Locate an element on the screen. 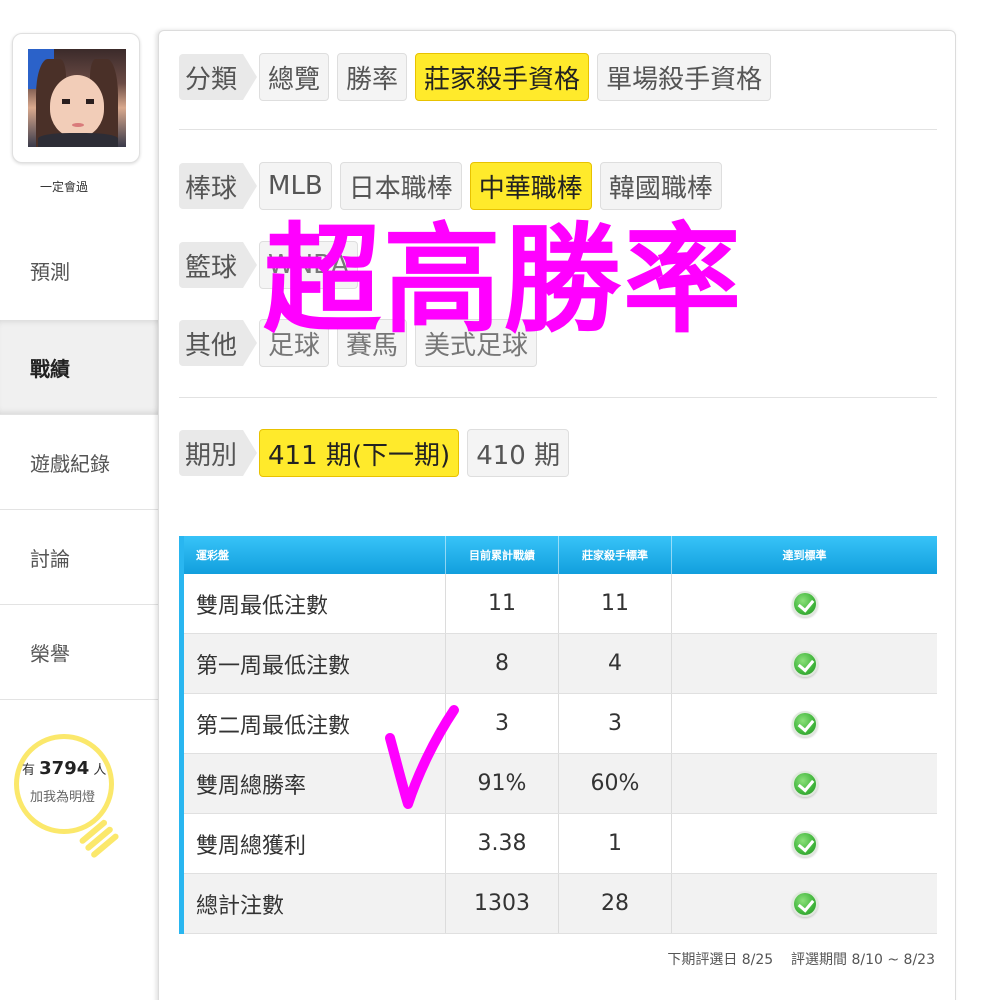 This screenshot has height=1000, width=984. other-label: 其他 is located at coordinates (218, 343).